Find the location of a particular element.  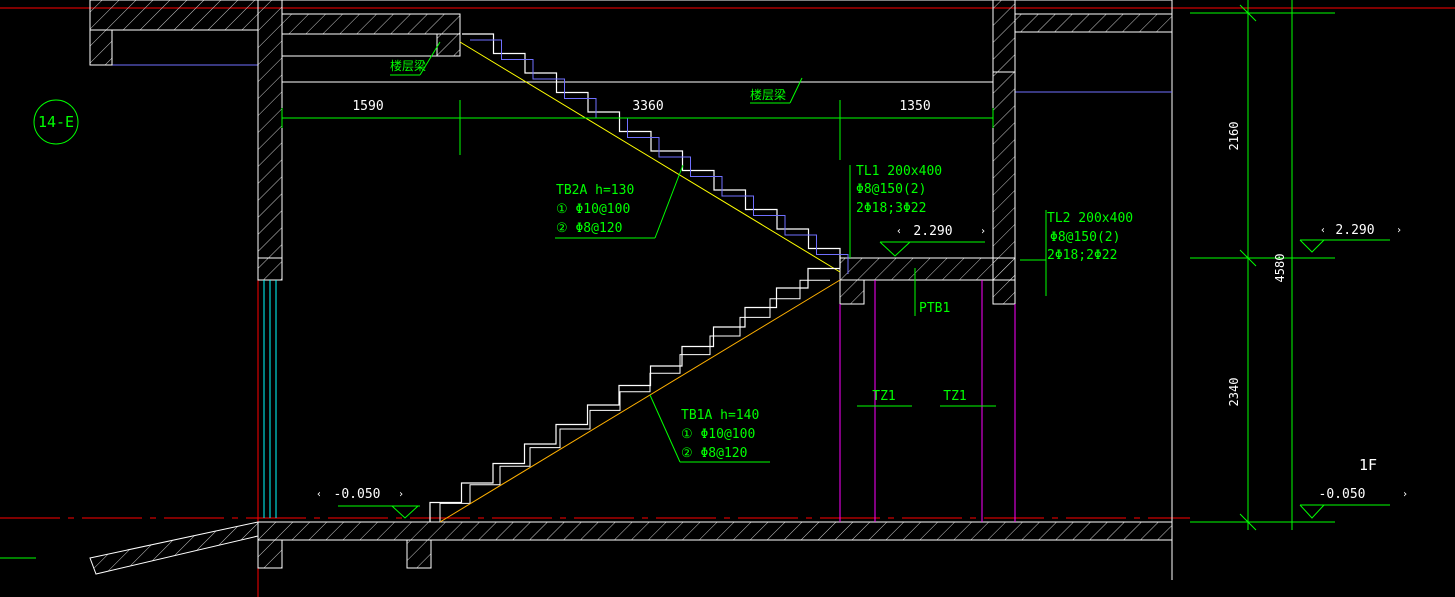

right-elevation-upper-value: 2.290 is located at coordinates (1354, 230).